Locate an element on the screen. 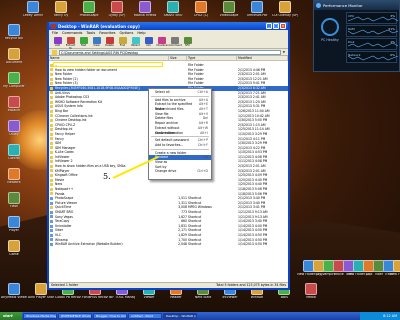  desktop-icon-left-2: My Computer is located at coordinates (14, 80).